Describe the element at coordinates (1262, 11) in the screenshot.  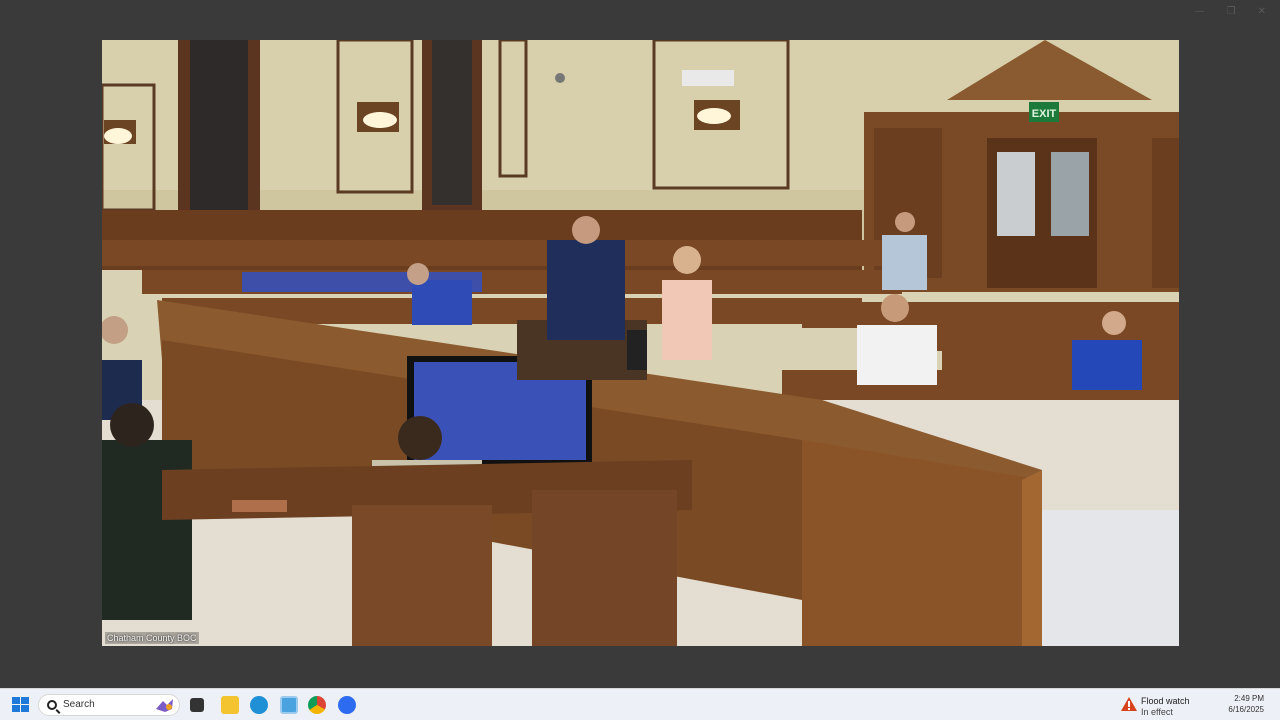
I see `close-icon: ✕` at that location.